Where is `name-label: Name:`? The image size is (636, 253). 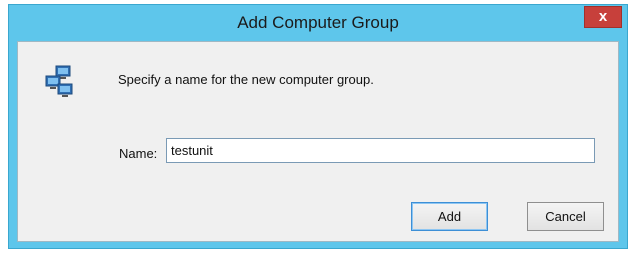 name-label: Name: is located at coordinates (138, 153).